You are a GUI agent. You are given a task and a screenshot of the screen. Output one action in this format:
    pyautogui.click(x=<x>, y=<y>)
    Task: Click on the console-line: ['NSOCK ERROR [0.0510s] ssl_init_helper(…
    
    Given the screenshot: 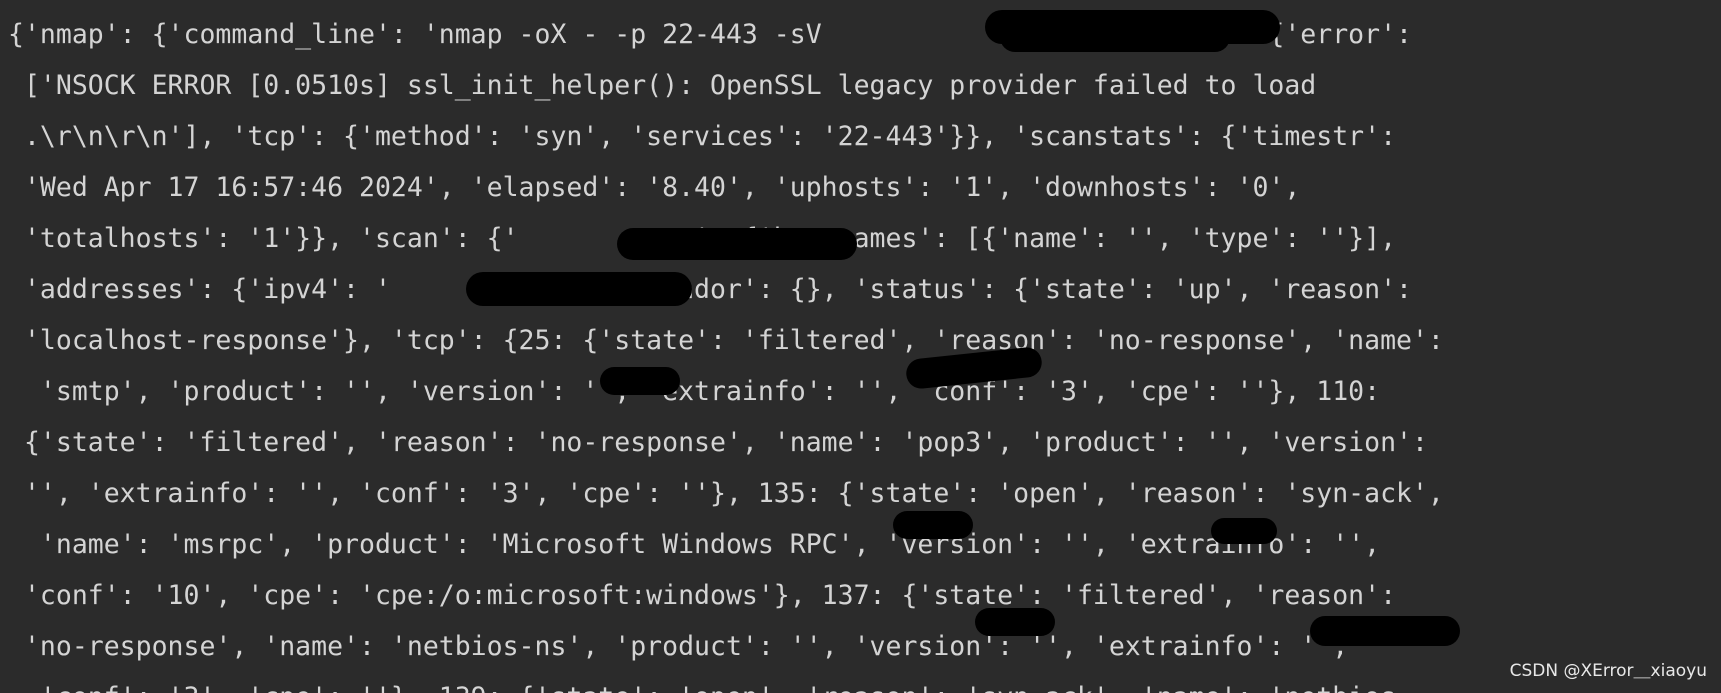 What is the action you would take?
    pyautogui.click(x=662, y=85)
    